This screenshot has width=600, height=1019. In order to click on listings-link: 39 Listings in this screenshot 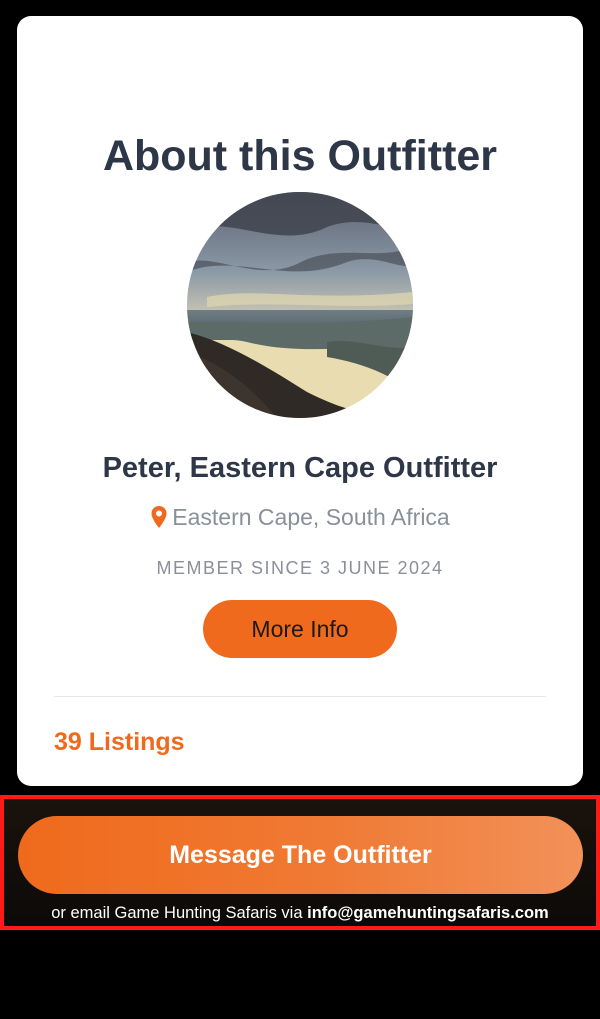, I will do `click(119, 742)`.